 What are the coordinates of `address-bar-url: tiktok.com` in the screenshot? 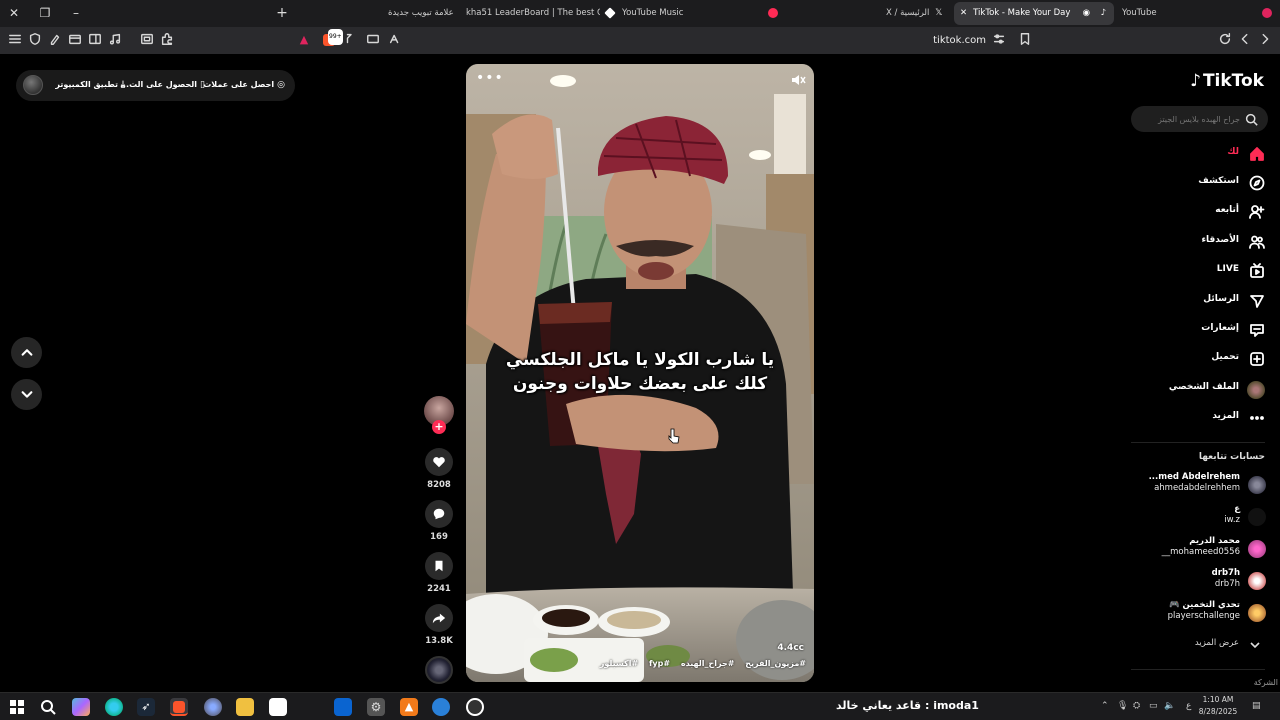 It's located at (948, 41).